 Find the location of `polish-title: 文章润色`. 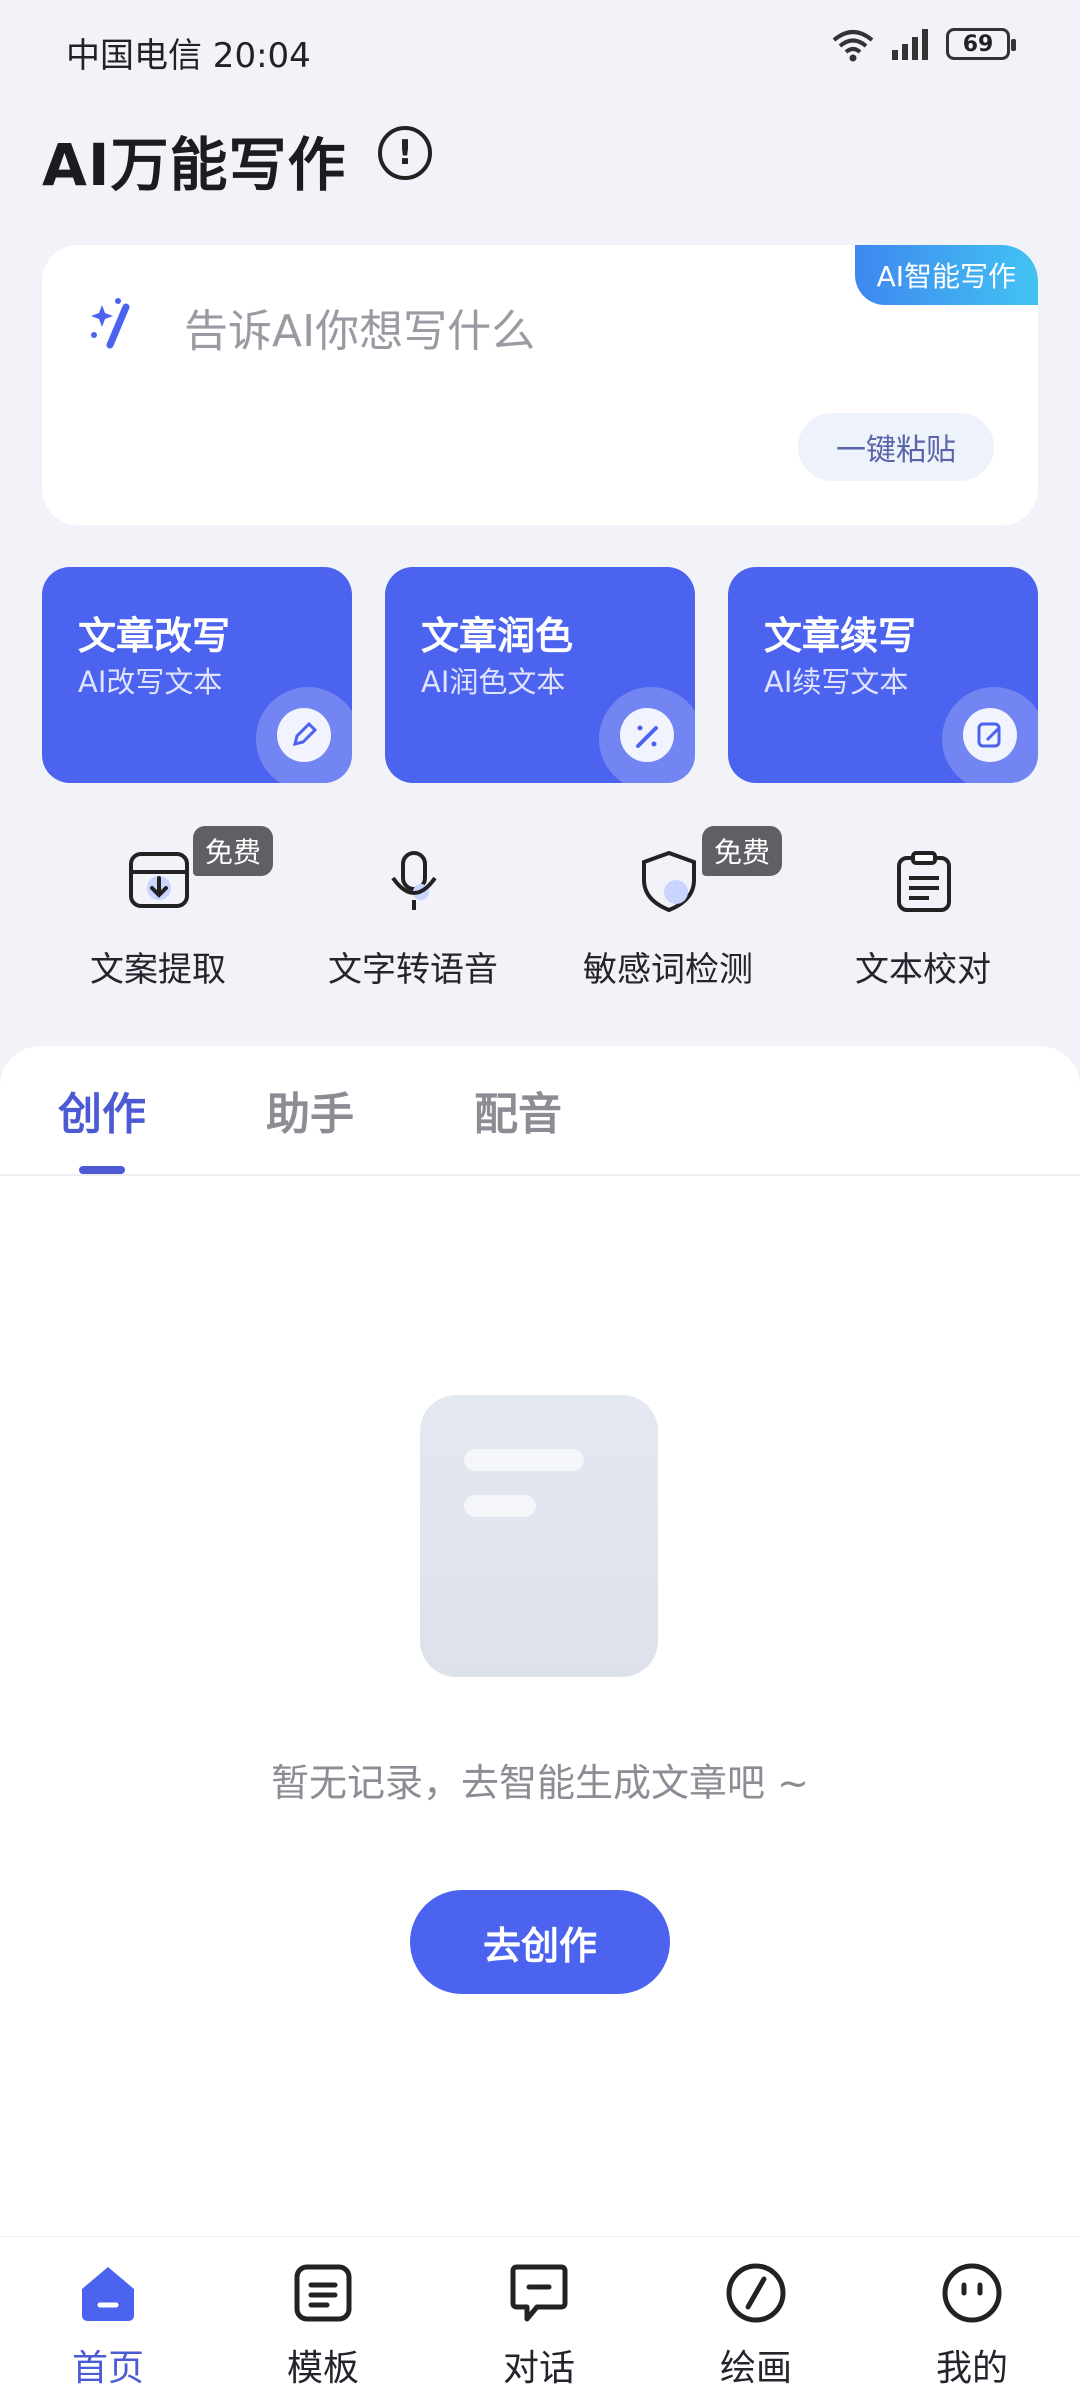

polish-title: 文章润色 is located at coordinates (497, 636).